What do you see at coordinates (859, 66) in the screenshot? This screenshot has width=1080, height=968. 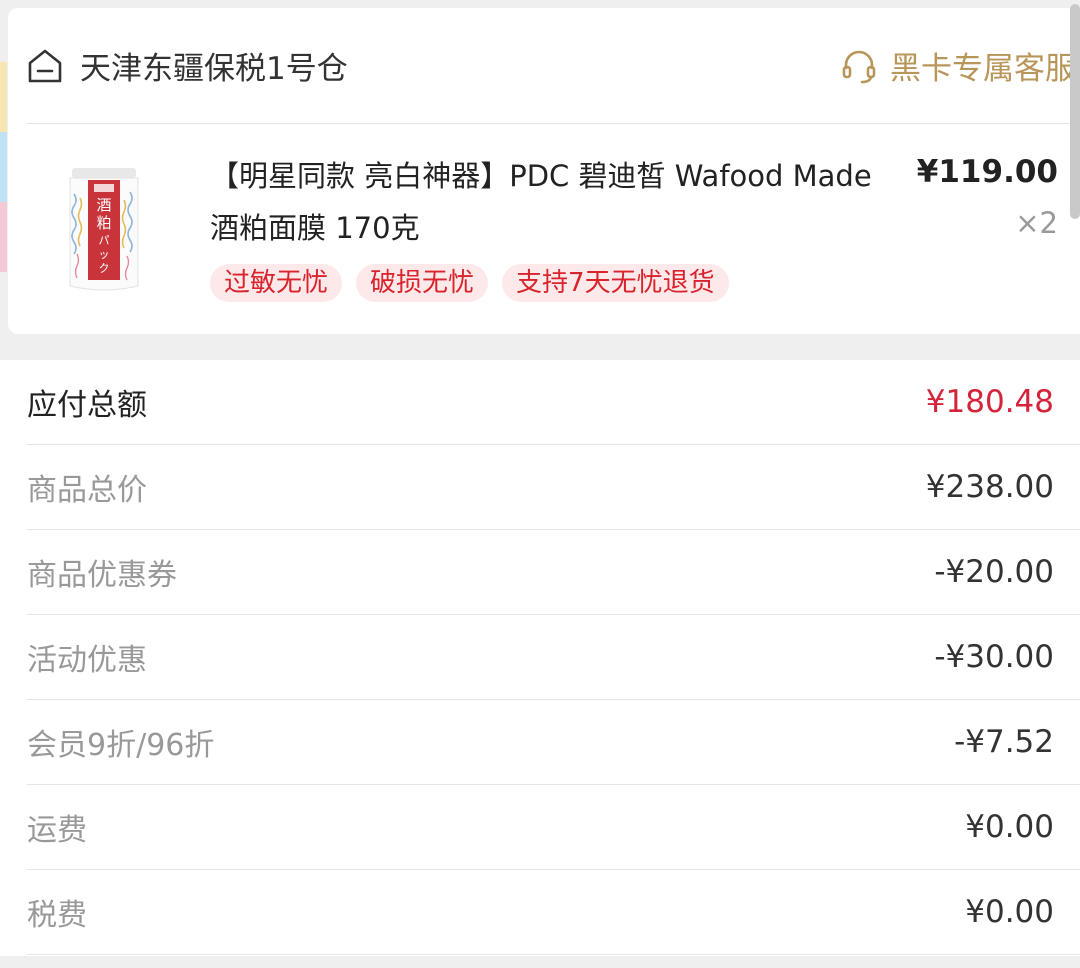 I see `headset-icon` at bounding box center [859, 66].